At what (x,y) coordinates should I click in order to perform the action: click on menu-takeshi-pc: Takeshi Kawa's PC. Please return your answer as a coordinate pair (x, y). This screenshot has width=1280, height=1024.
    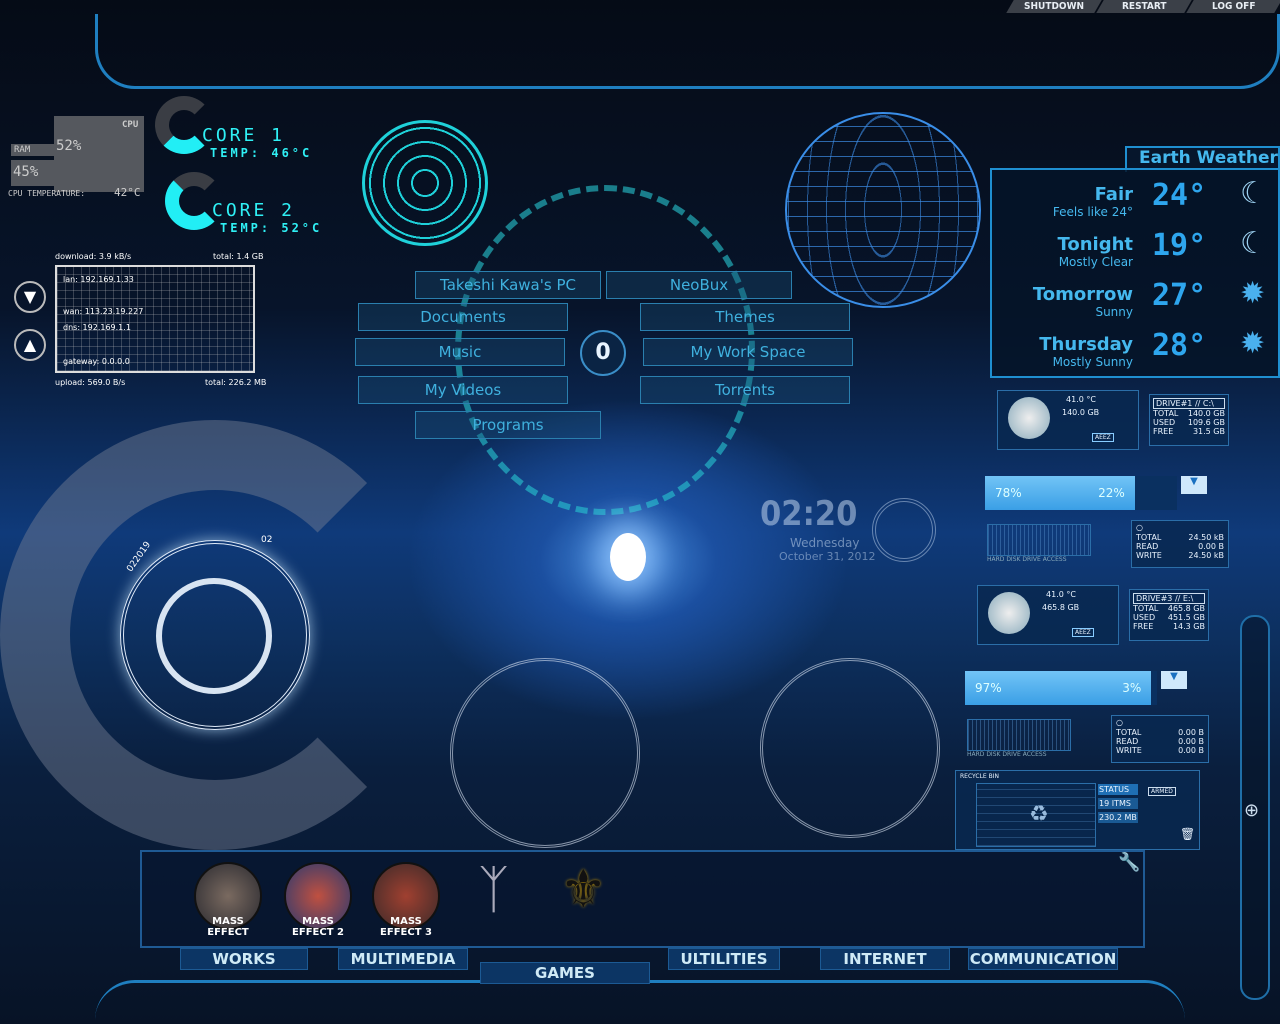
    Looking at the image, I should click on (508, 285).